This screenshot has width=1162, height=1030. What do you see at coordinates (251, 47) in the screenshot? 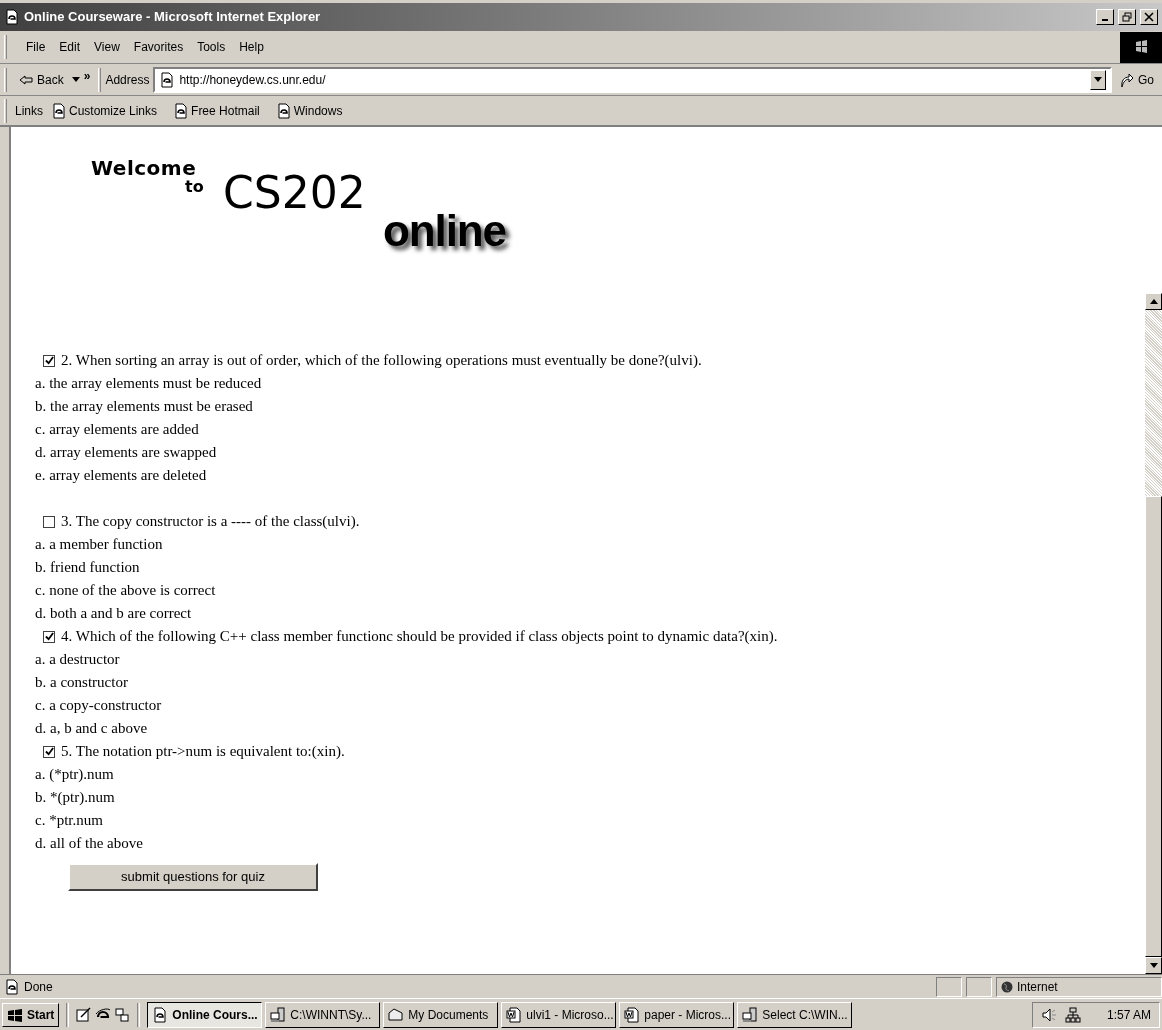
I see `menu-item: Help` at bounding box center [251, 47].